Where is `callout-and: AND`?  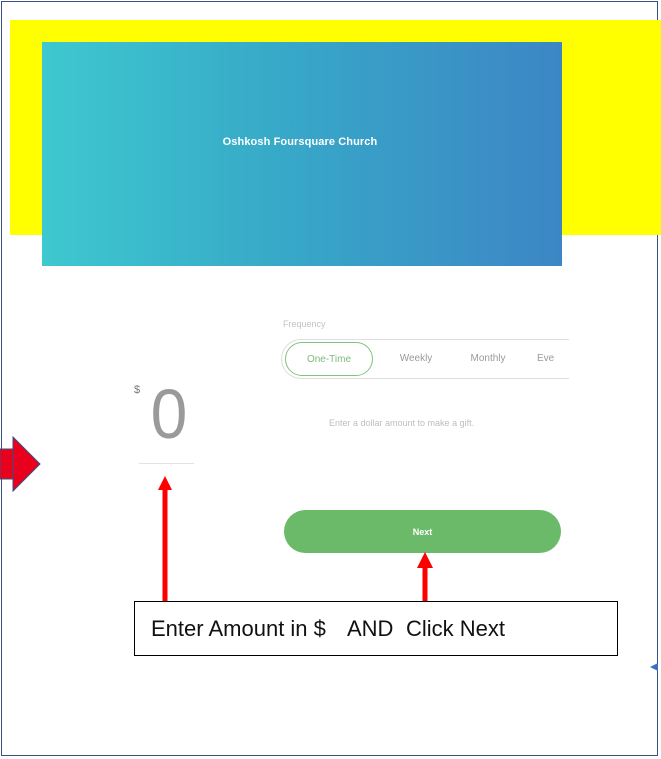
callout-and: AND is located at coordinates (370, 628).